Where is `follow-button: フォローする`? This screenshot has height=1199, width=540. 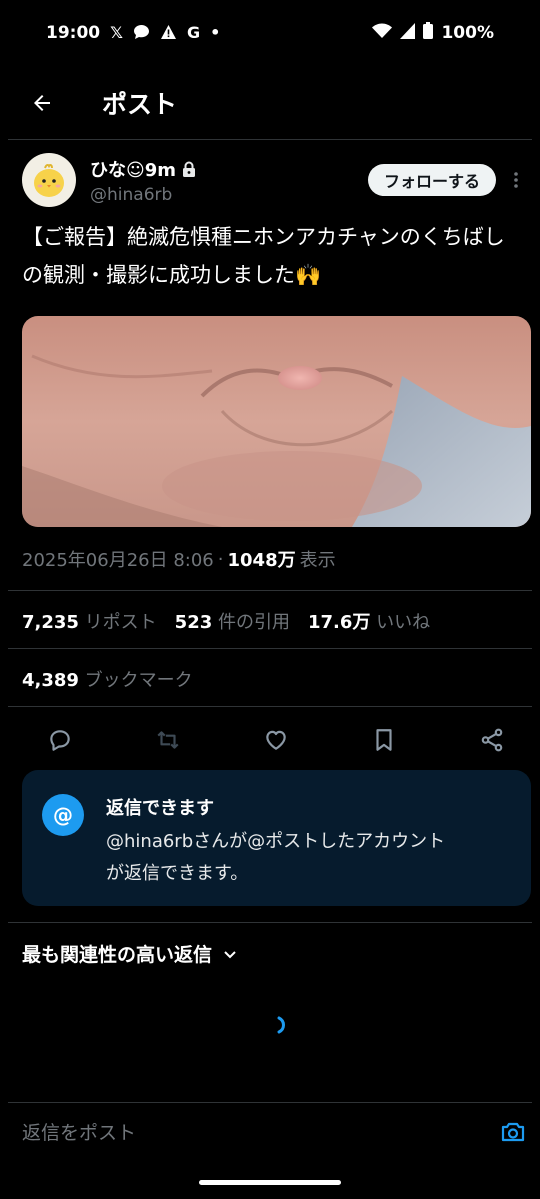 follow-button: フォローする is located at coordinates (431, 180).